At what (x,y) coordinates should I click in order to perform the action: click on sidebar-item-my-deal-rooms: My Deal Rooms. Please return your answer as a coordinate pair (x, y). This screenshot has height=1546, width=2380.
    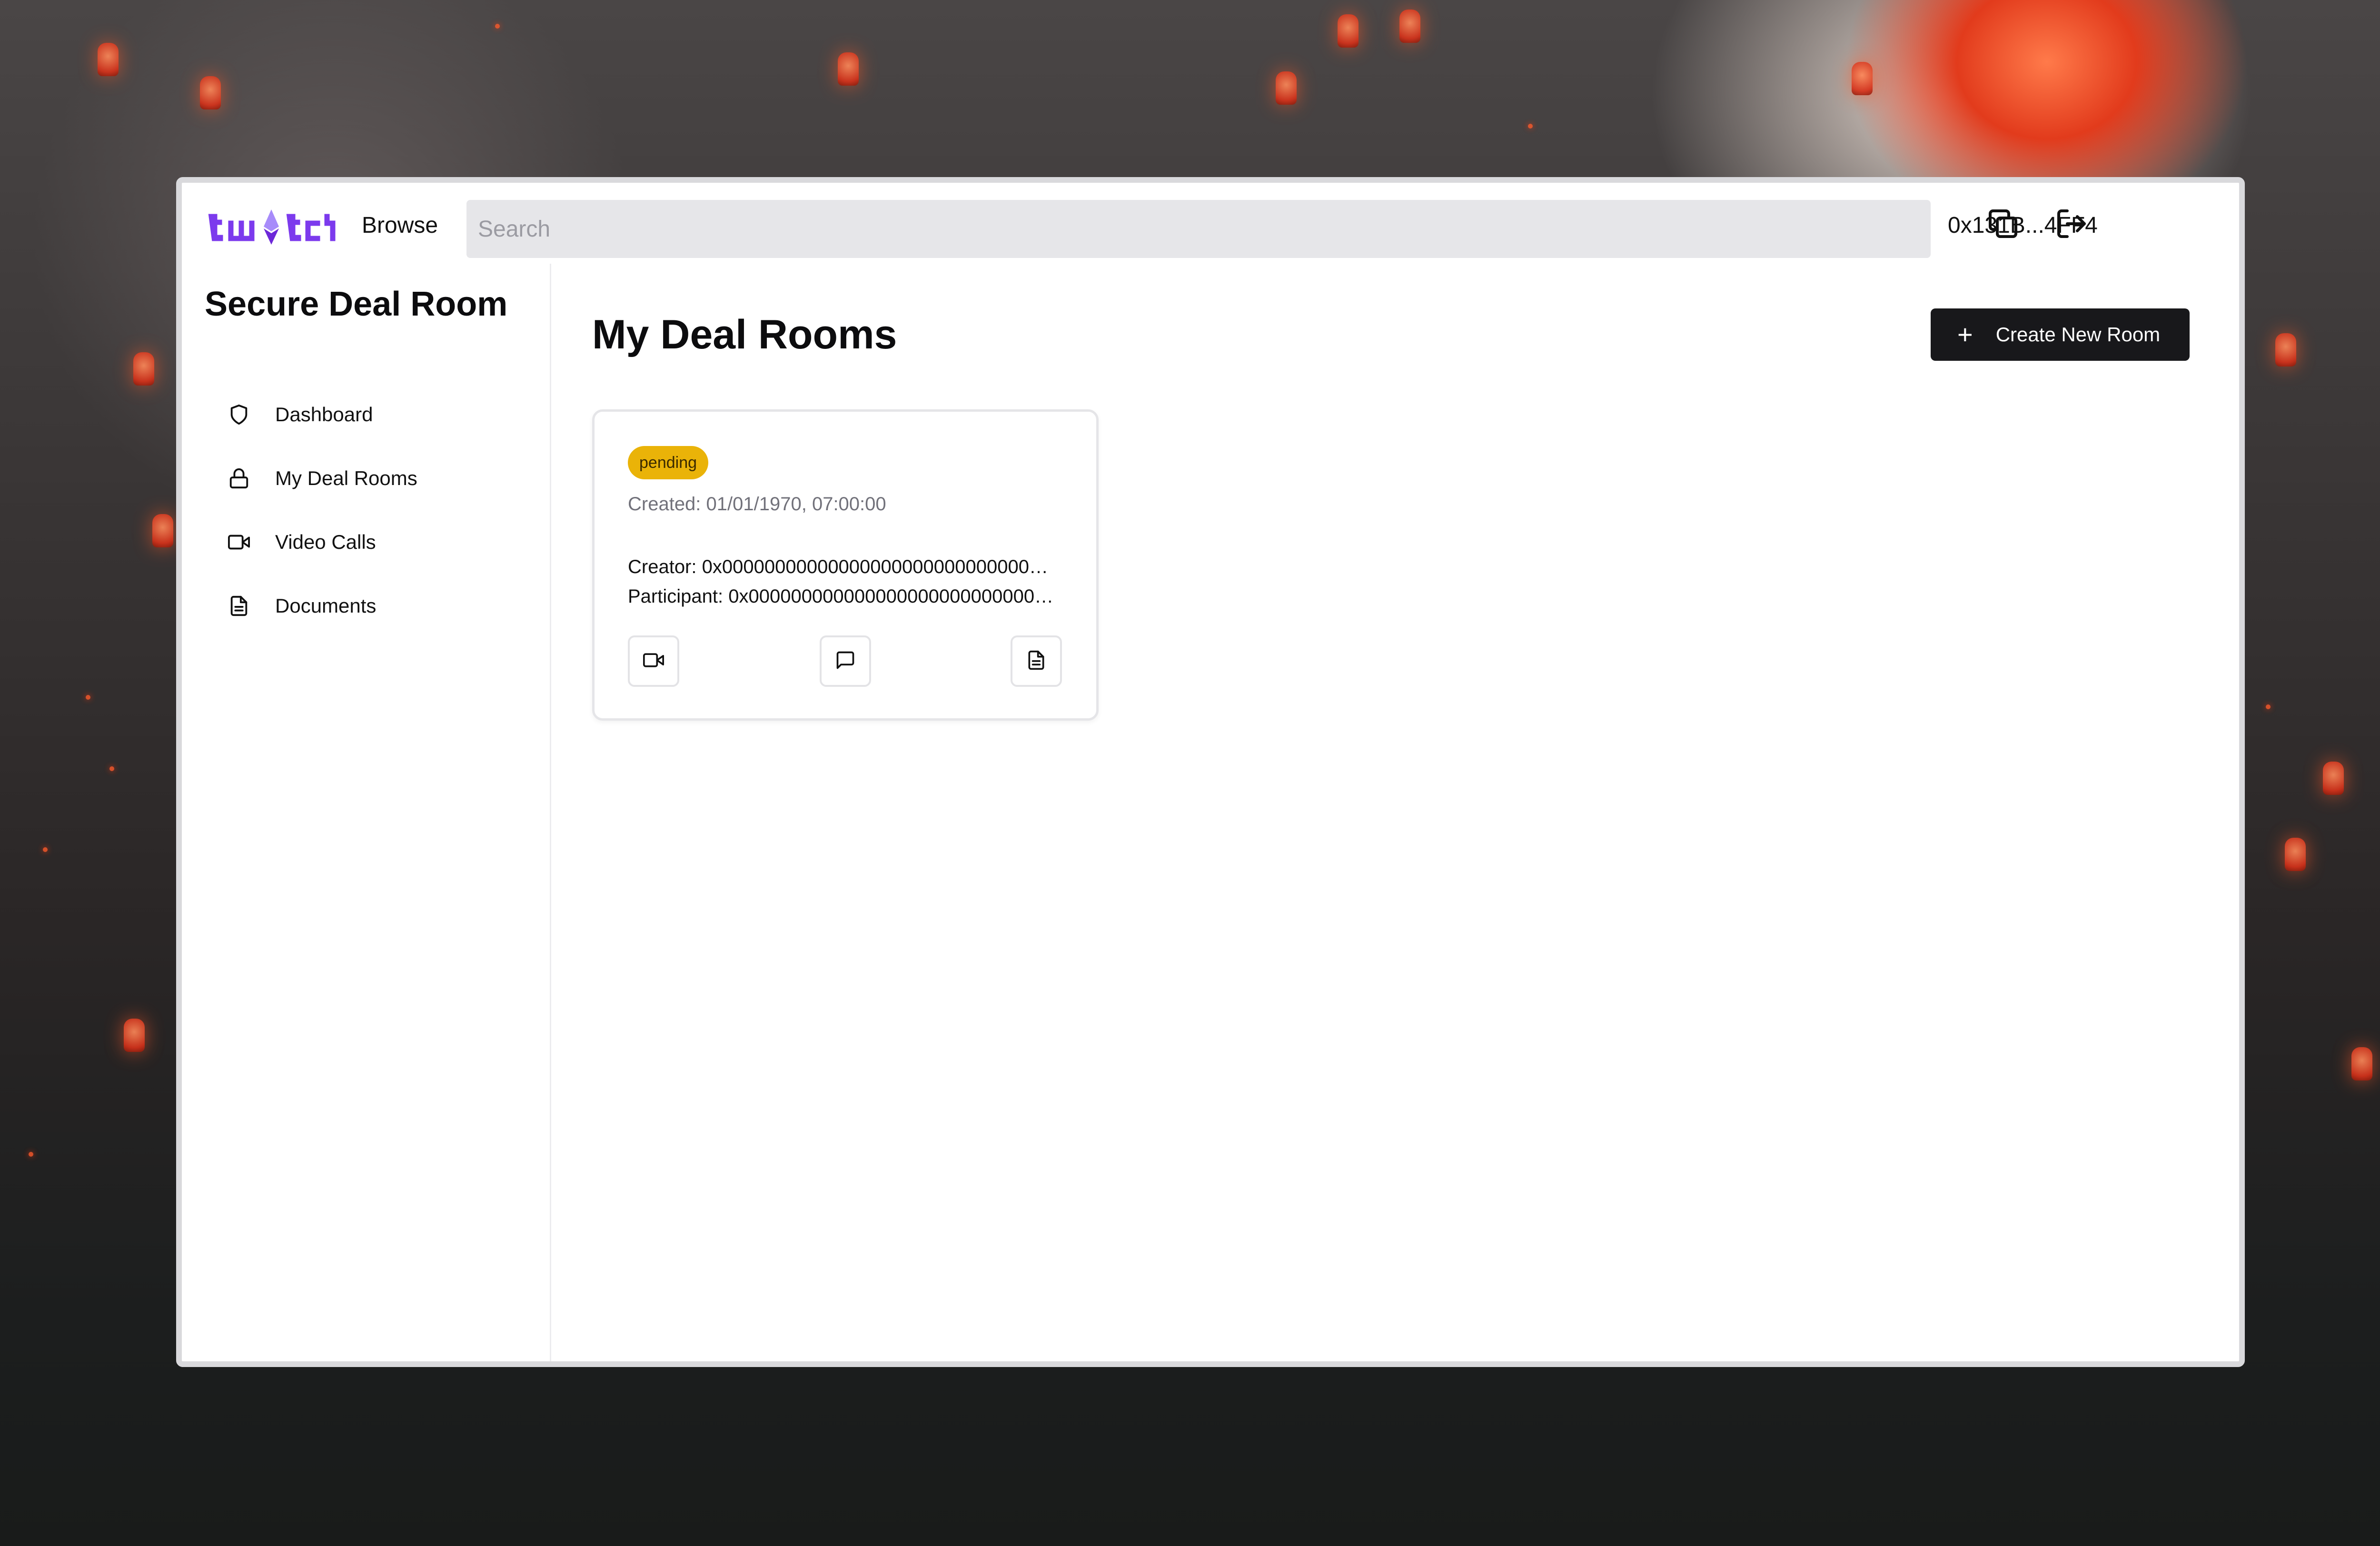
    Looking at the image, I should click on (372, 478).